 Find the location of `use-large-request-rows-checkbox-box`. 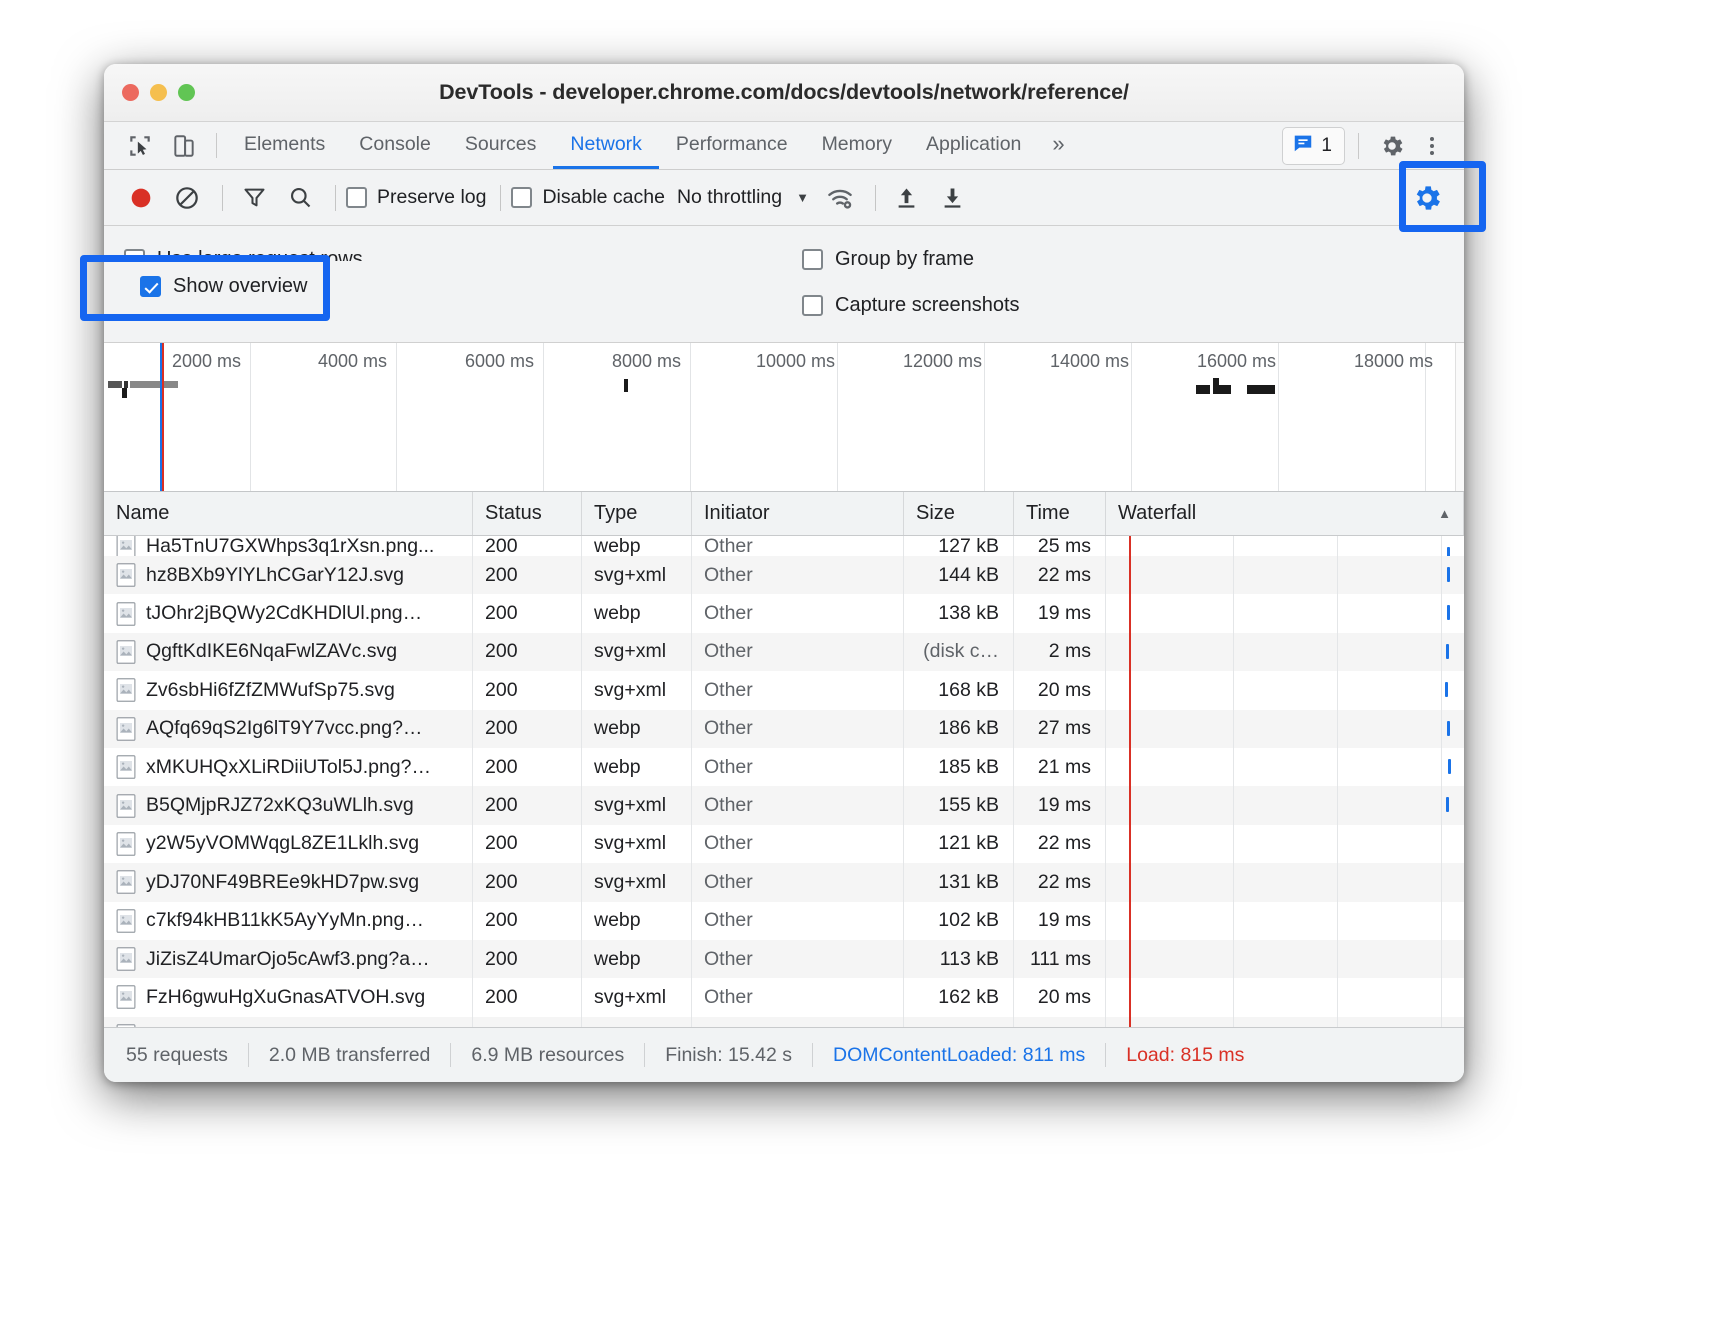

use-large-request-rows-checkbox-box is located at coordinates (134, 259).